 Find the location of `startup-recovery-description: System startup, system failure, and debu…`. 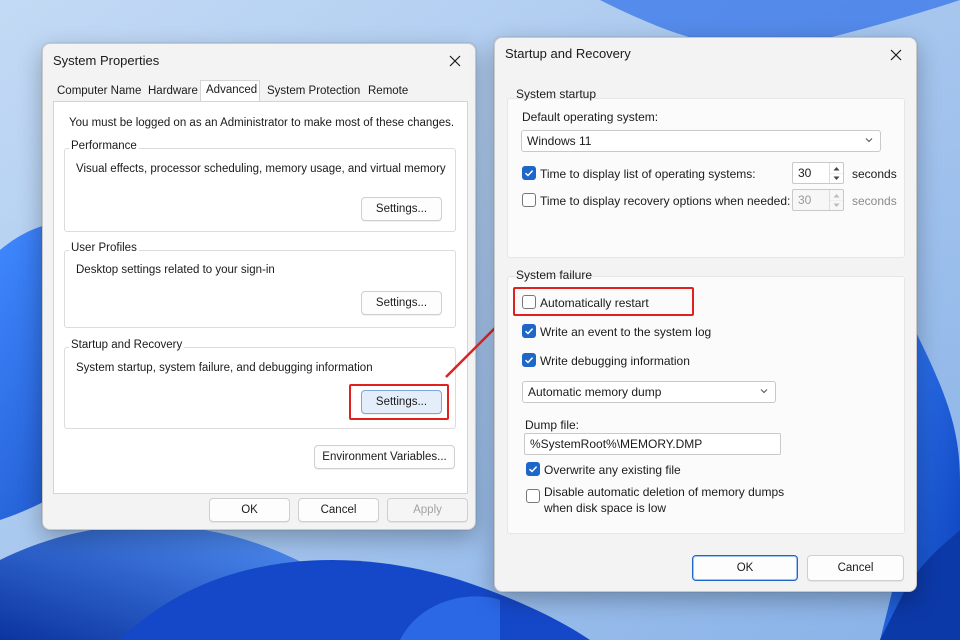

startup-recovery-description: System startup, system failure, and debu… is located at coordinates (224, 368).